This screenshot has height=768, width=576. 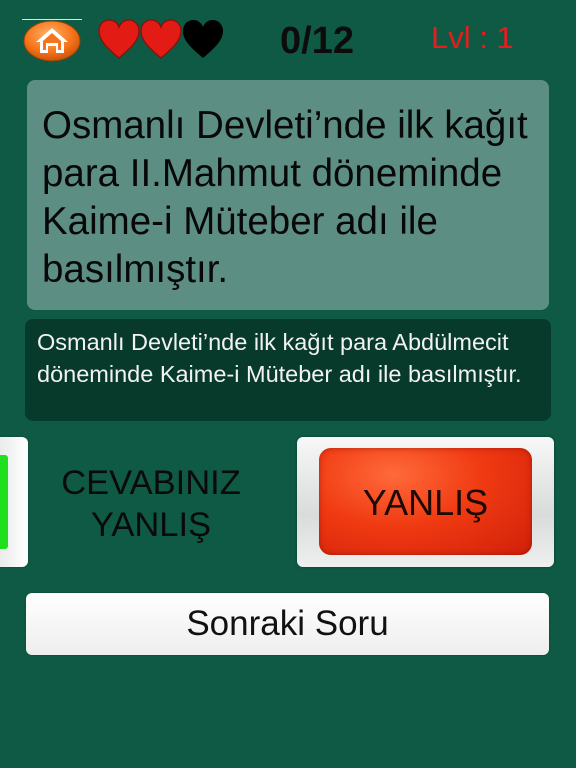 I want to click on result-message: CEVABINIZ YANLIŞ, so click(x=151, y=504).